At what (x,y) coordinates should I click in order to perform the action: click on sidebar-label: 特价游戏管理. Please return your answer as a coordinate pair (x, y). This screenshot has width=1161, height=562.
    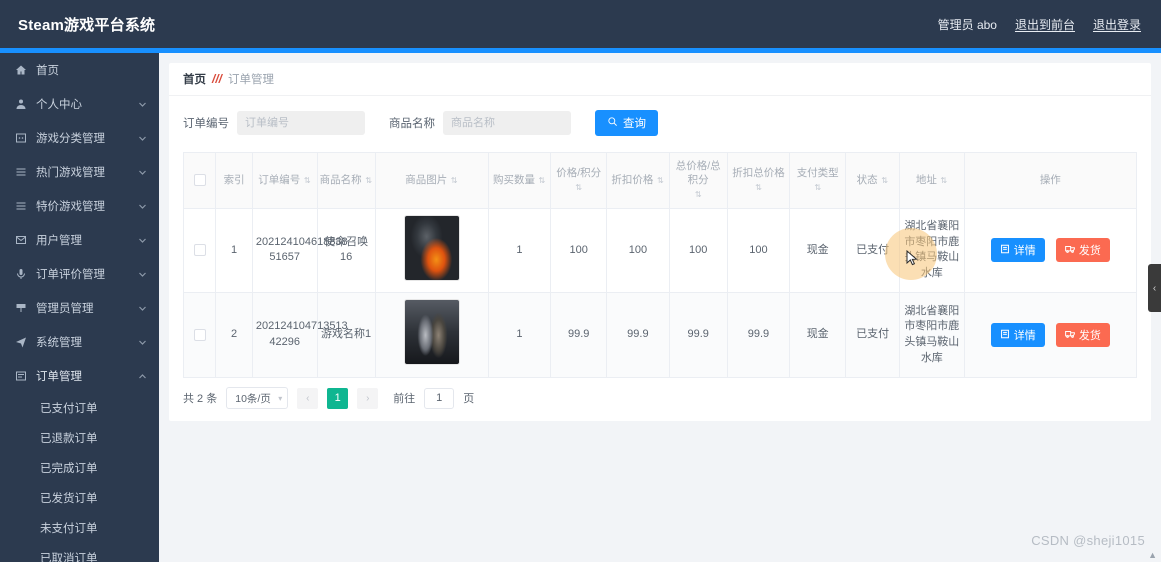
    Looking at the image, I should click on (70, 207).